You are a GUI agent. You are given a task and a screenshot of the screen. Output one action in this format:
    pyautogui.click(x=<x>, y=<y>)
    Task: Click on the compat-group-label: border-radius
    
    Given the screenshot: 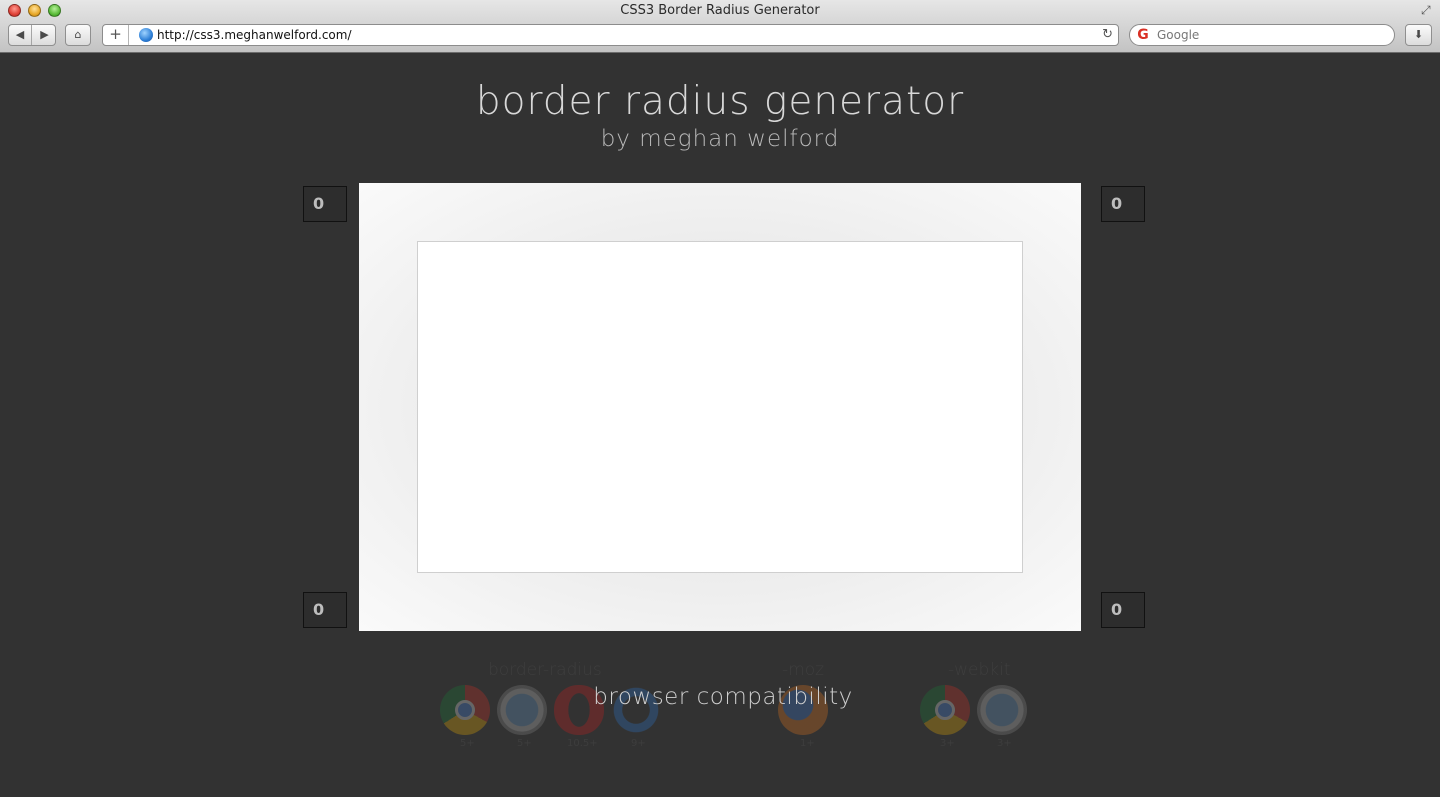 What is the action you would take?
    pyautogui.click(x=545, y=670)
    